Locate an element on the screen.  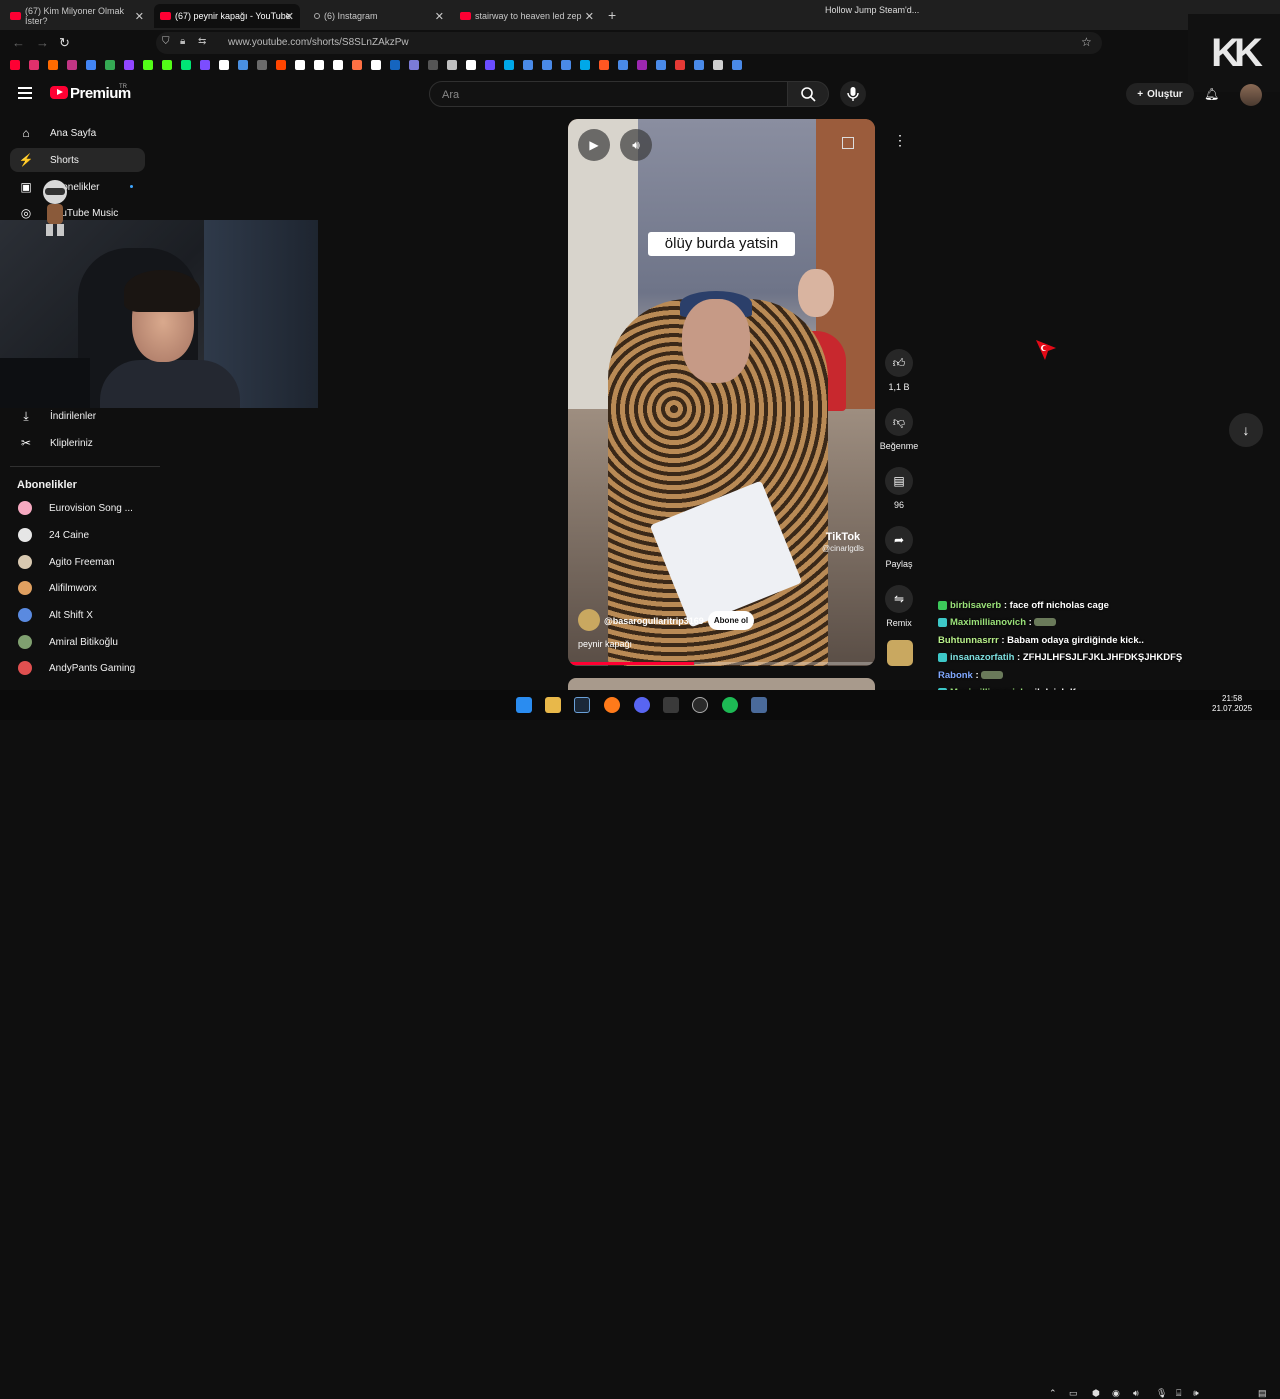
shield-icon: ⛉ is located at coordinates (166, 41).